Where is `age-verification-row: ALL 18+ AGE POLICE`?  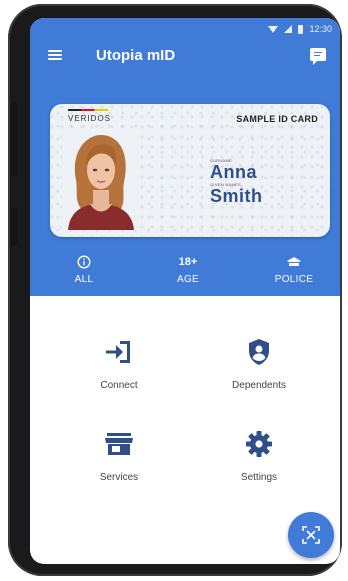
age-verification-row: ALL 18+ AGE POLICE is located at coordinates (185, 274).